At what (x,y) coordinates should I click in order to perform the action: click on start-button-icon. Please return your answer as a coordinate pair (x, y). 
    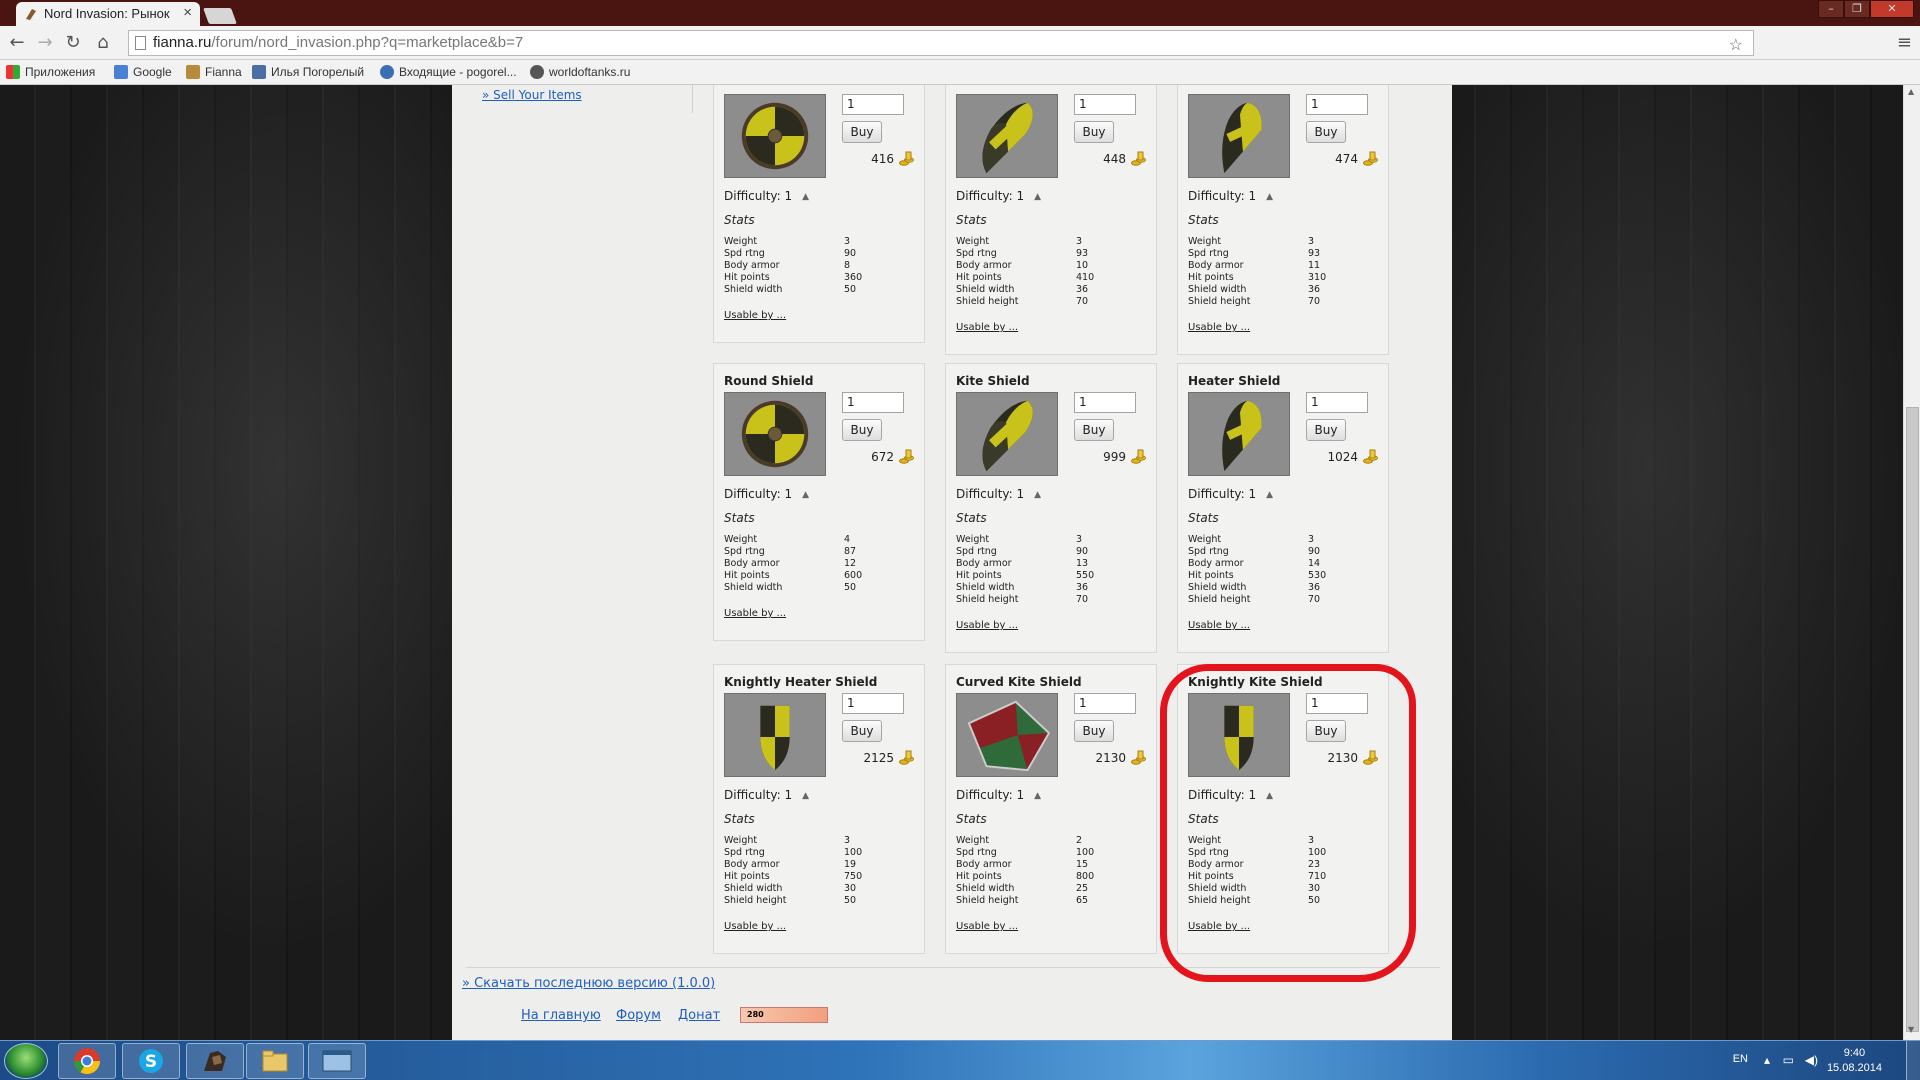
    Looking at the image, I should click on (26, 1061).